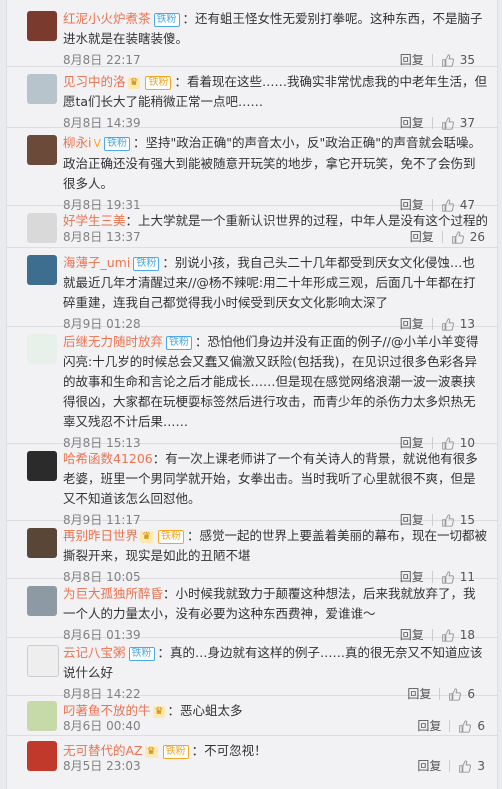  What do you see at coordinates (102, 766) in the screenshot?
I see `comment-time: 8月5日 23:03` at bounding box center [102, 766].